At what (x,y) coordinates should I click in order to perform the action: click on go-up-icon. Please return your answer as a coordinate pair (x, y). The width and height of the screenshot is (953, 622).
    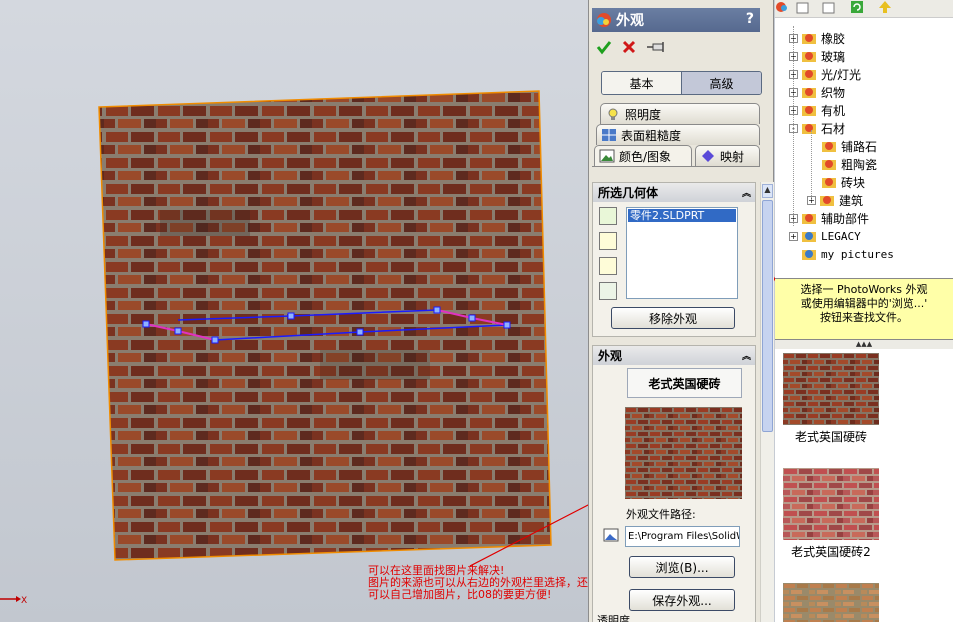
    Looking at the image, I should click on (885, 7).